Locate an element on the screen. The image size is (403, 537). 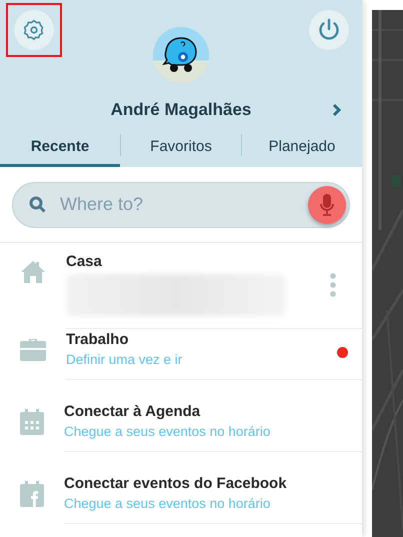
microphone-icon is located at coordinates (327, 205).